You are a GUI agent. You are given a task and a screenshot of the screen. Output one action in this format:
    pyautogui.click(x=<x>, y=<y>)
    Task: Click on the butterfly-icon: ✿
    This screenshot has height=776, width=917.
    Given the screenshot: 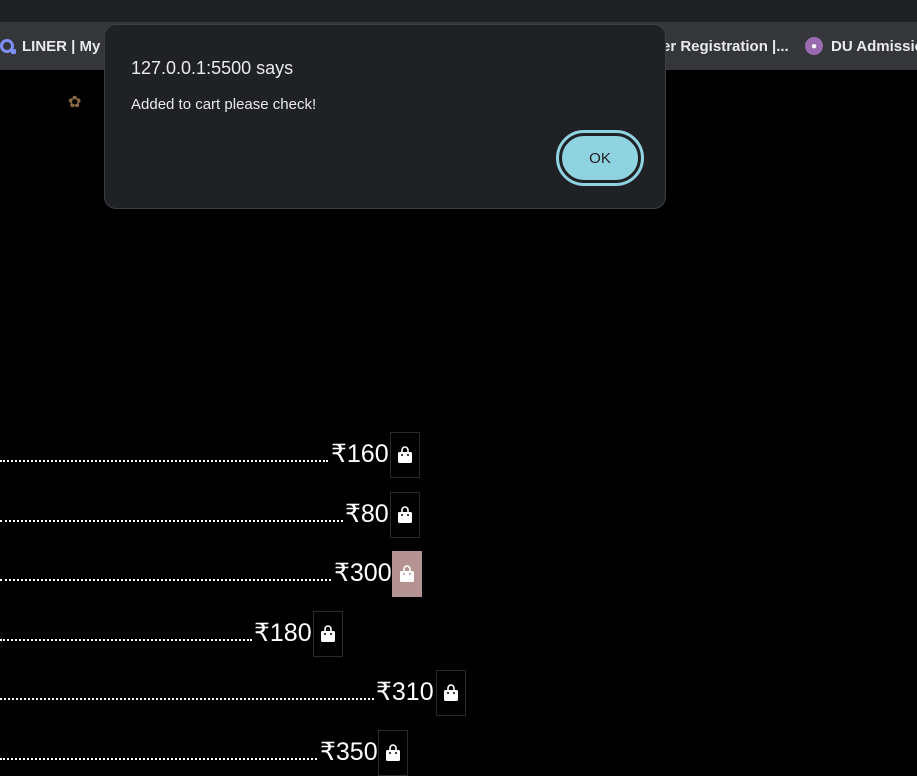 What is the action you would take?
    pyautogui.click(x=75, y=102)
    